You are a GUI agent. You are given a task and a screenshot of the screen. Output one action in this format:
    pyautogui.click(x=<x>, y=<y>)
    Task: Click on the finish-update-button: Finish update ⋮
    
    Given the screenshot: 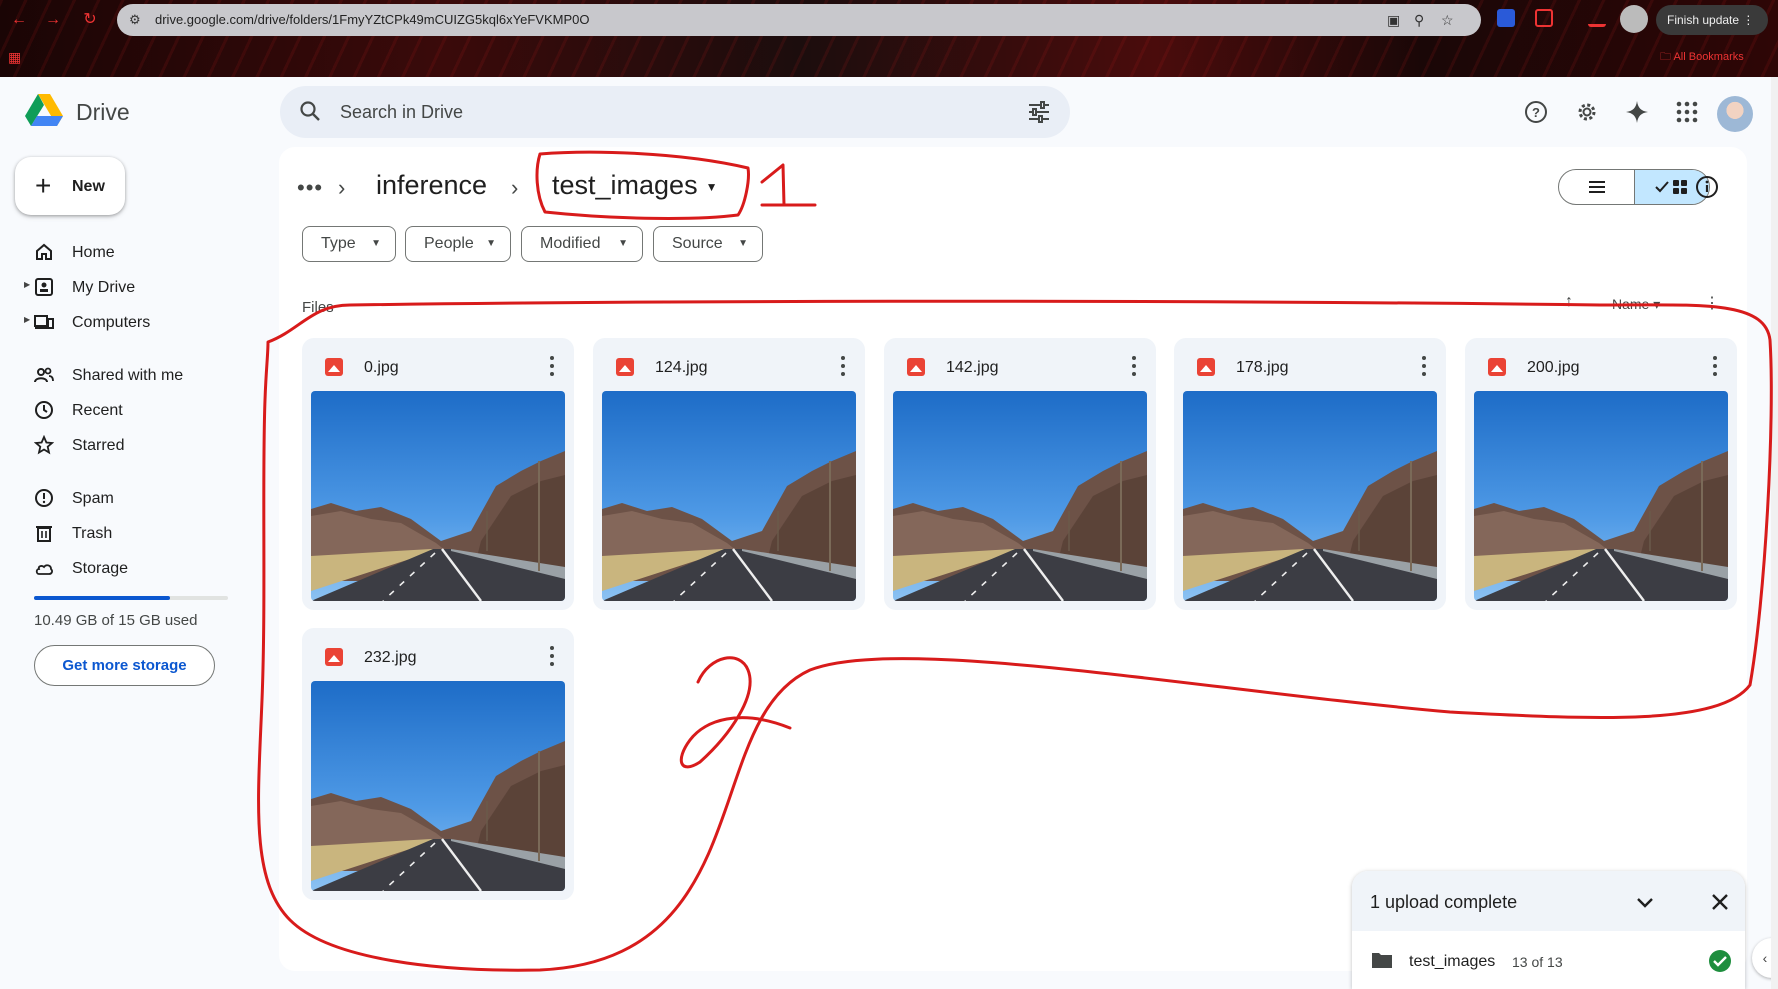 What is the action you would take?
    pyautogui.click(x=1712, y=20)
    